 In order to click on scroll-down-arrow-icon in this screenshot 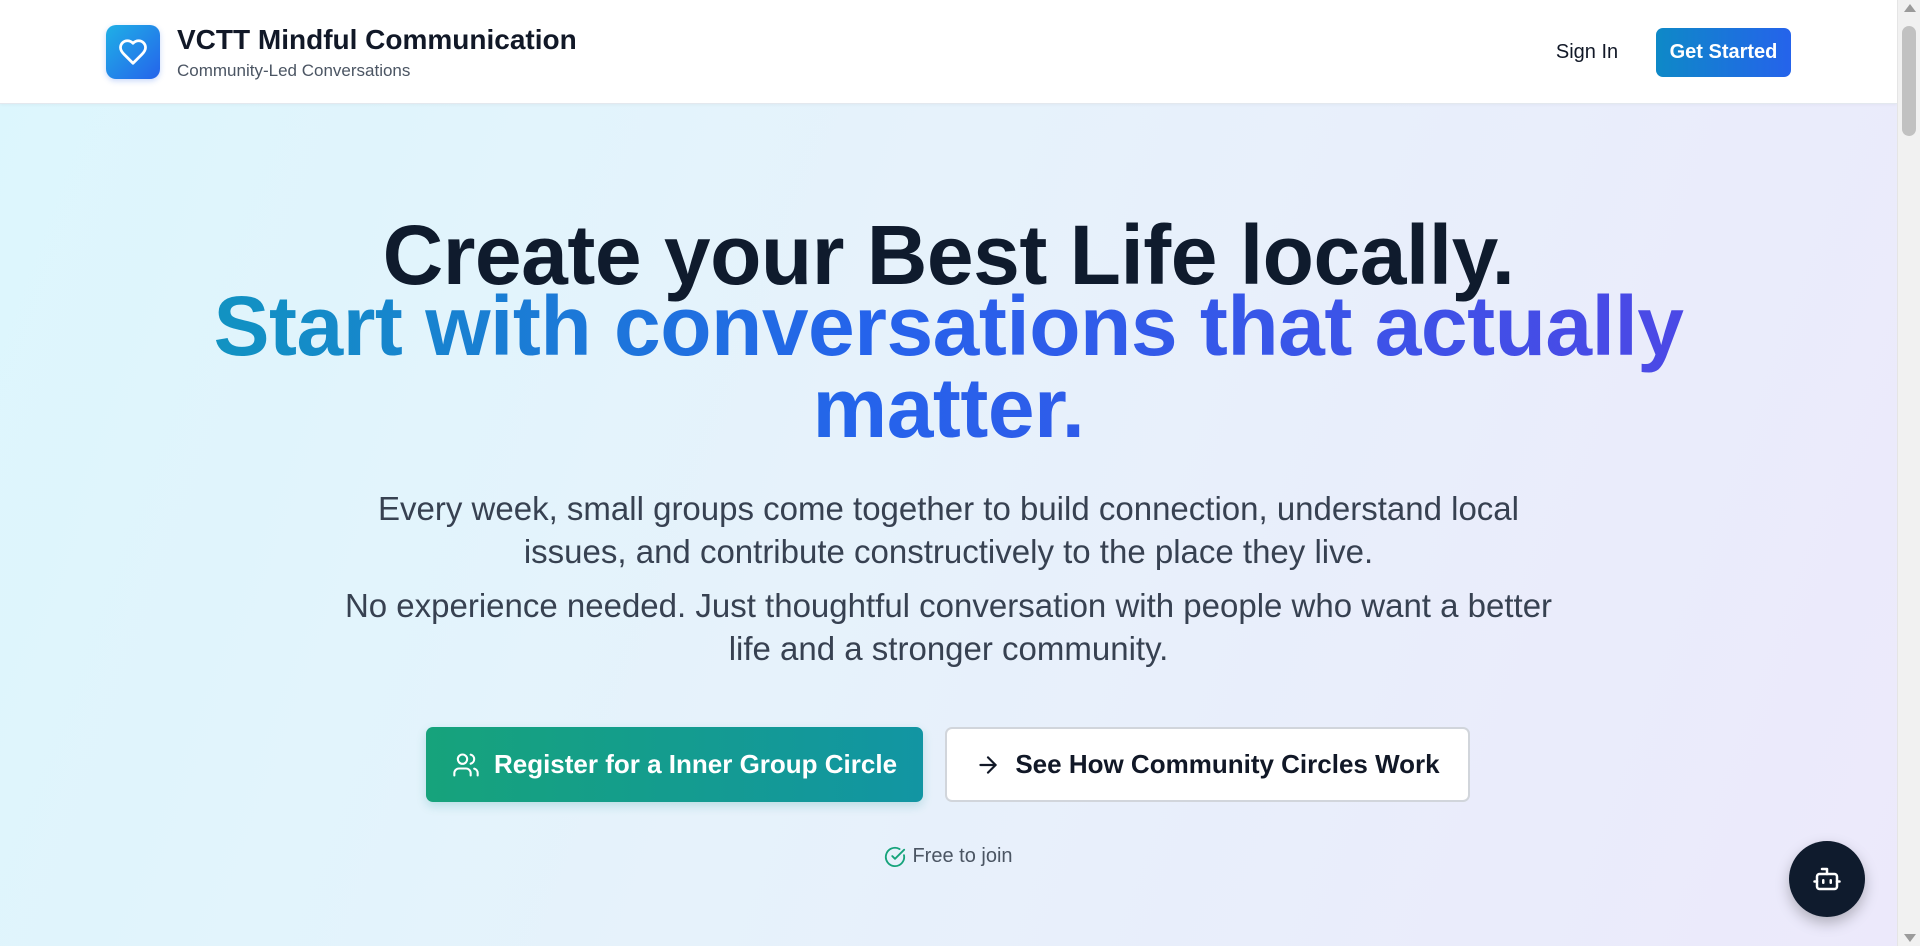, I will do `click(1910, 938)`.